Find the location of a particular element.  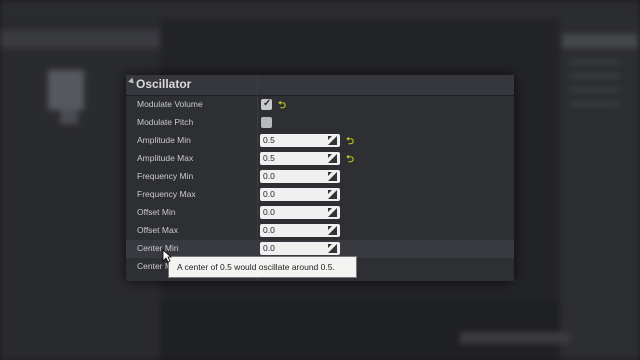

row-label: Modulate Pitch is located at coordinates (165, 122).